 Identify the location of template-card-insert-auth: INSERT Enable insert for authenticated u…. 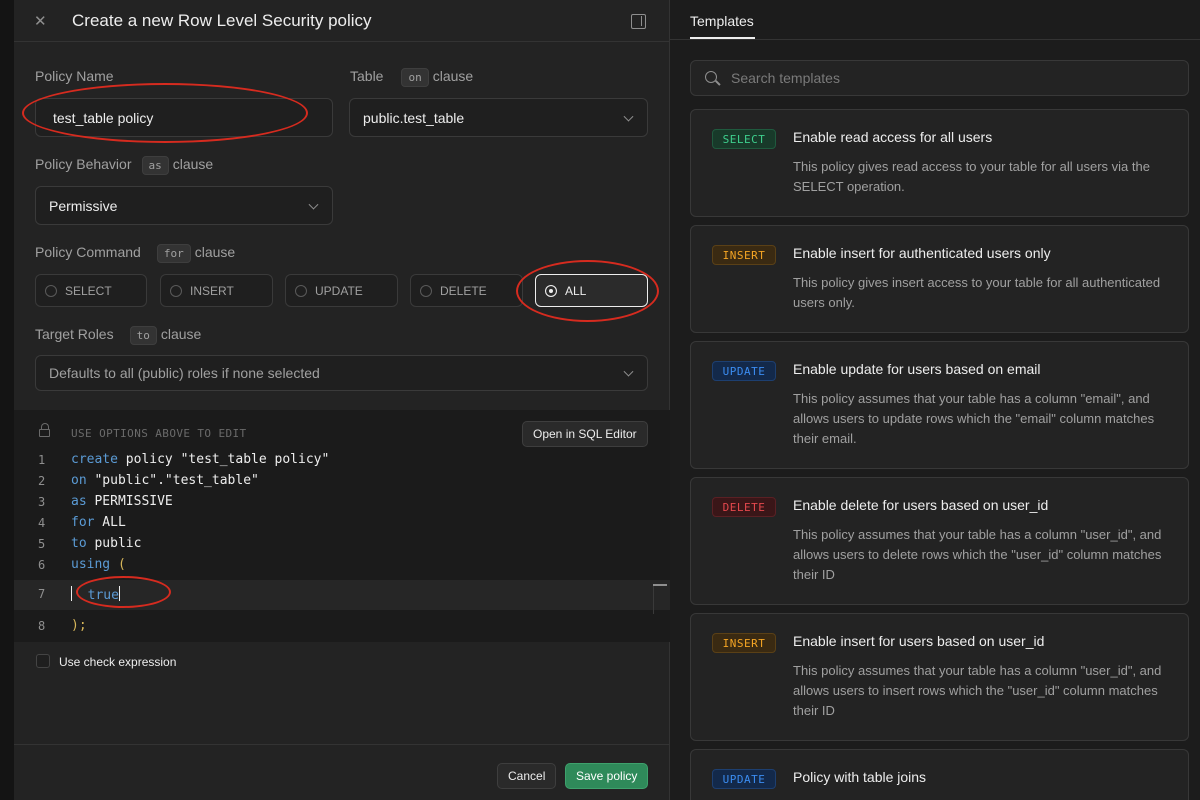
(939, 279).